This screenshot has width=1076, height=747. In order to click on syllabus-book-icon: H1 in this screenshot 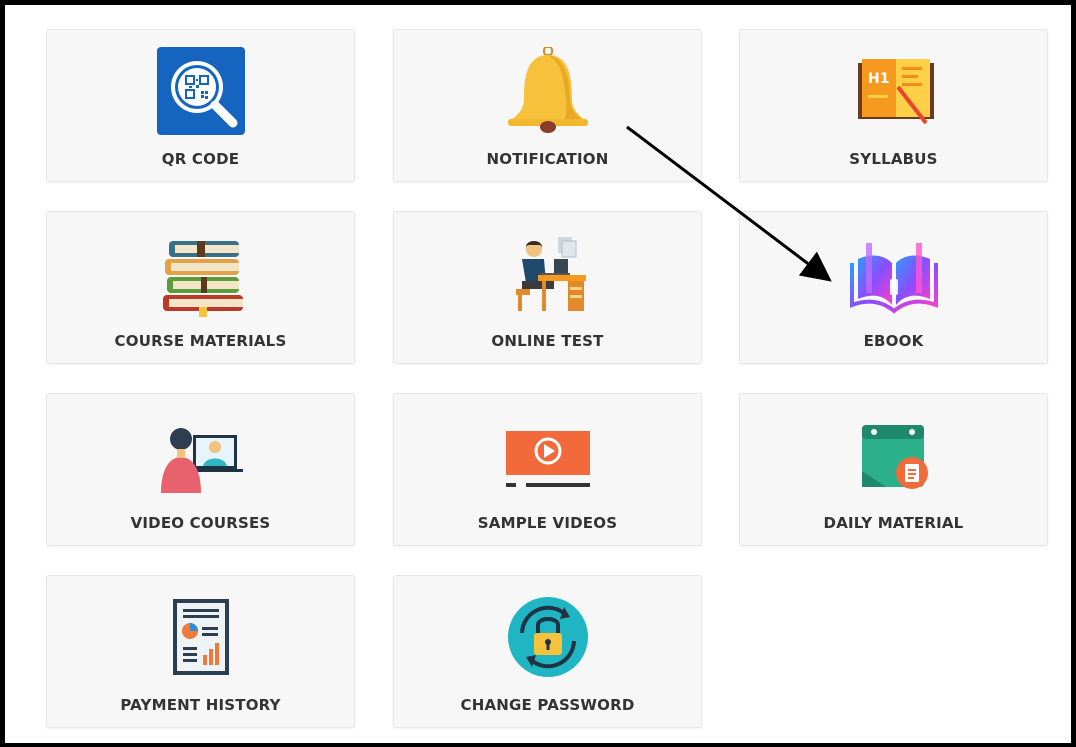, I will do `click(894, 91)`.